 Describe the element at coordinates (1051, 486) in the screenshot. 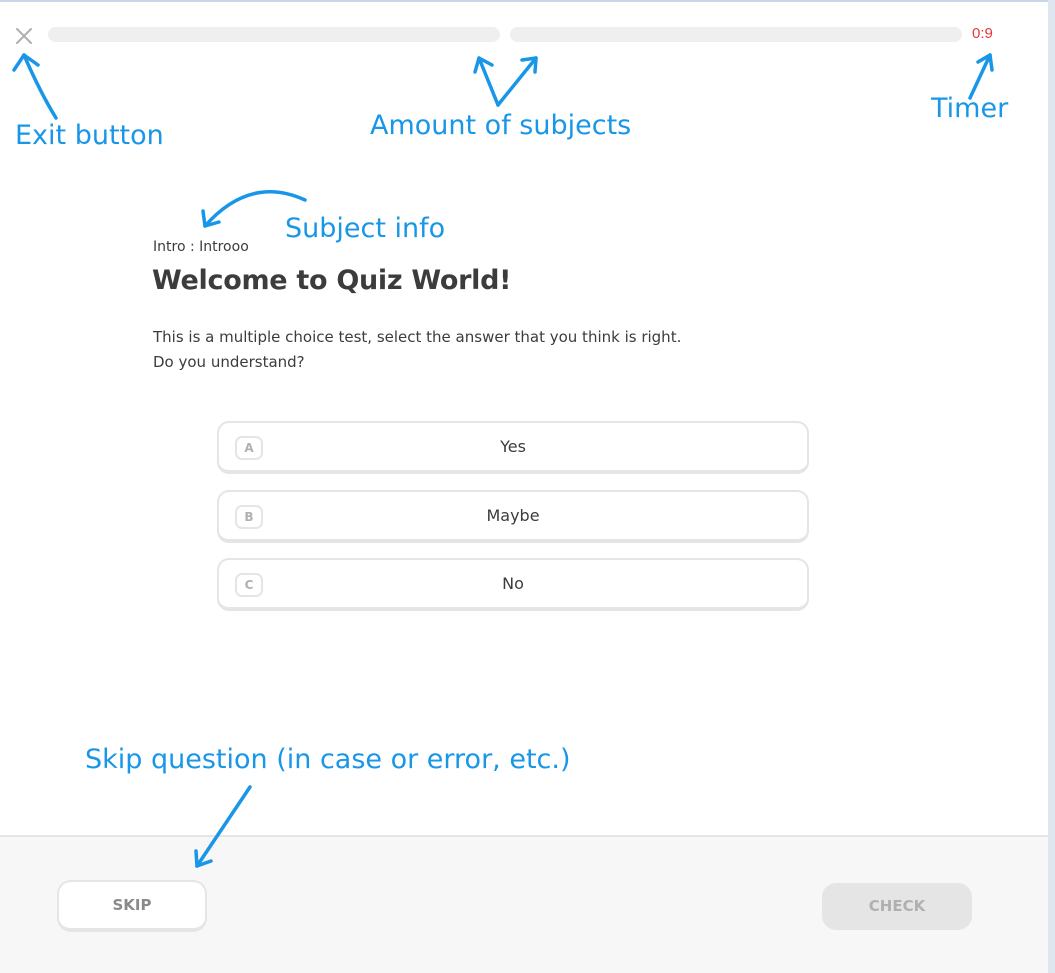

I see `window-scrollbar-track` at that location.